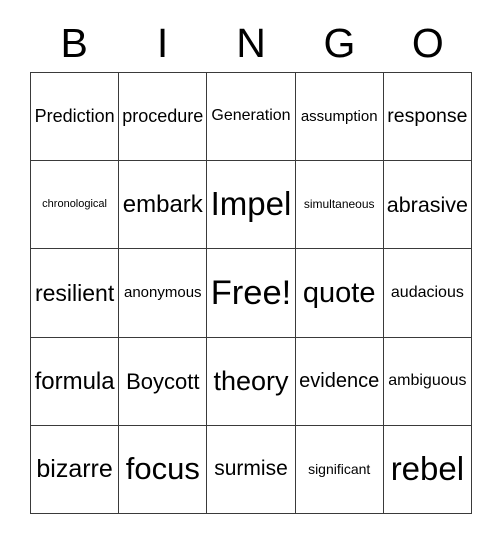  I want to click on bingo-cell-r2c1: chronological, so click(75, 205).